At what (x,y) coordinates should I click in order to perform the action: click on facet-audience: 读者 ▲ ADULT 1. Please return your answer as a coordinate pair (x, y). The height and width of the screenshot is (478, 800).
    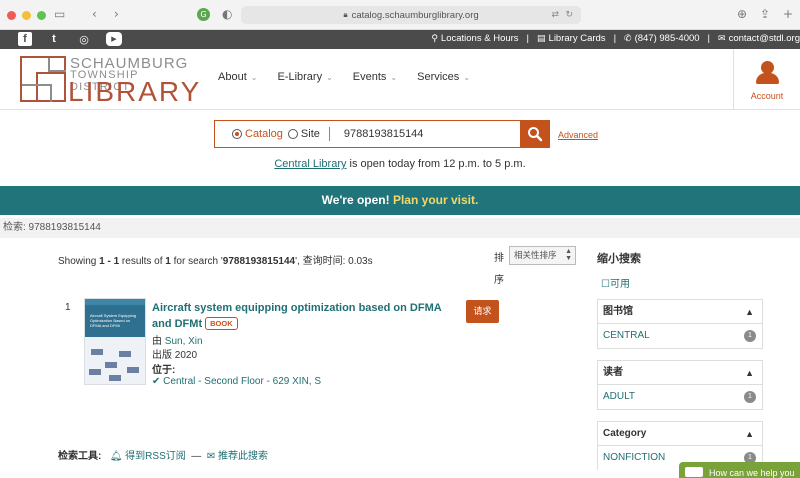
    Looking at the image, I should click on (680, 385).